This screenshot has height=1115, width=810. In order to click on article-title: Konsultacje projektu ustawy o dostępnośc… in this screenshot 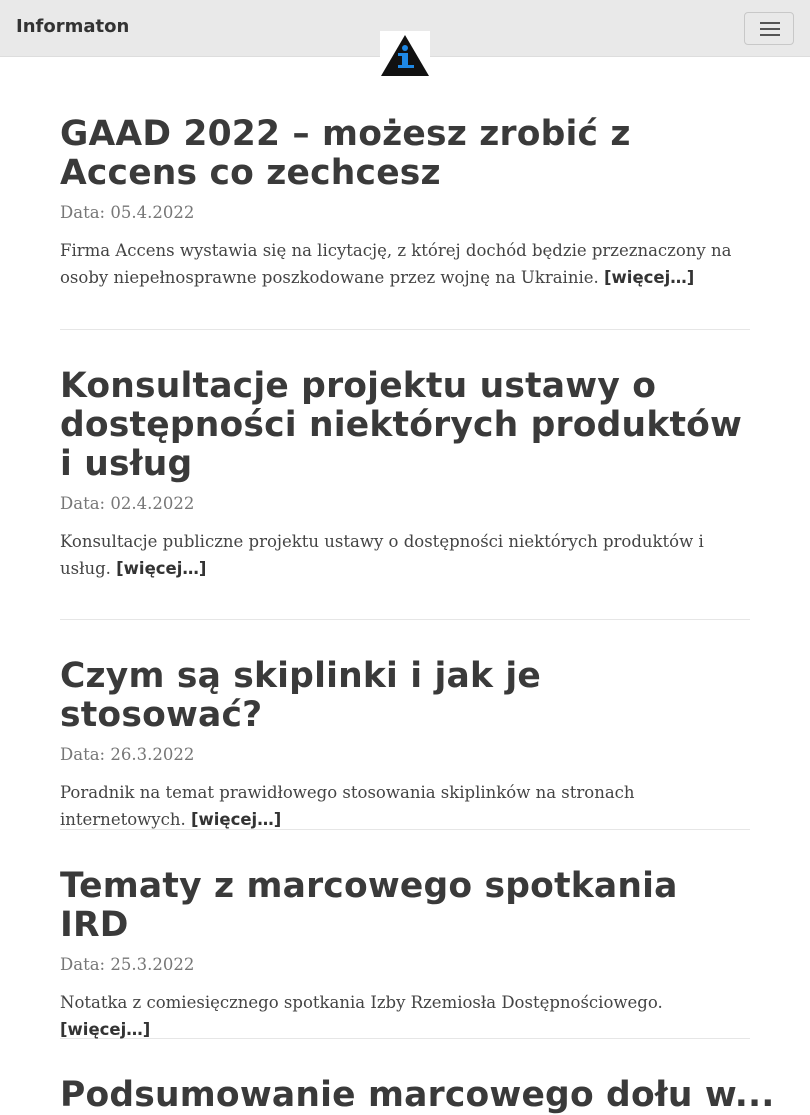, I will do `click(405, 425)`.